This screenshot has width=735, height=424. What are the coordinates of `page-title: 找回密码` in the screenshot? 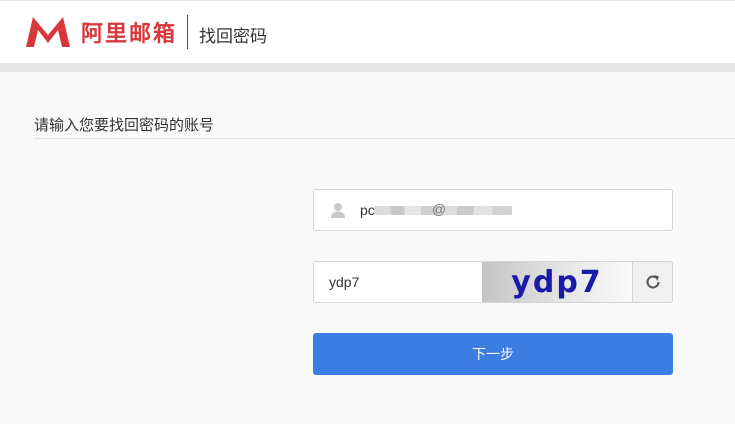 It's located at (233, 36).